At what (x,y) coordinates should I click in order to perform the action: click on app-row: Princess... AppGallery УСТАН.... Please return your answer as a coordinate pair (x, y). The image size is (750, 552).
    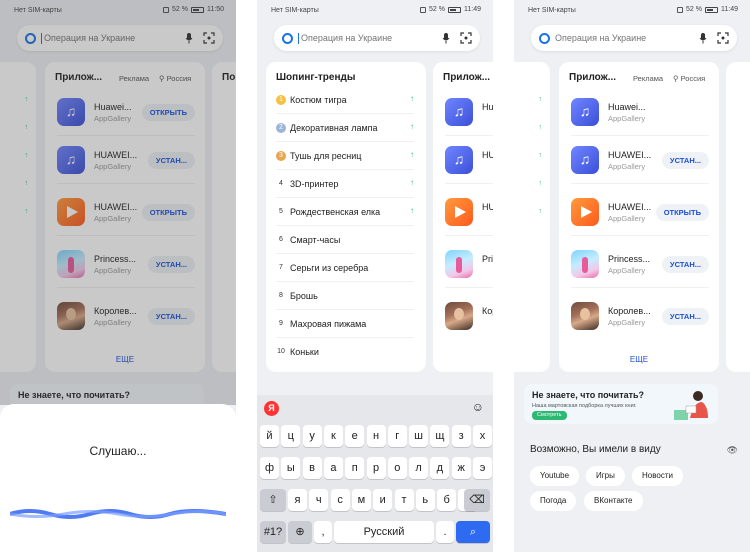
    Looking at the image, I should click on (640, 265).